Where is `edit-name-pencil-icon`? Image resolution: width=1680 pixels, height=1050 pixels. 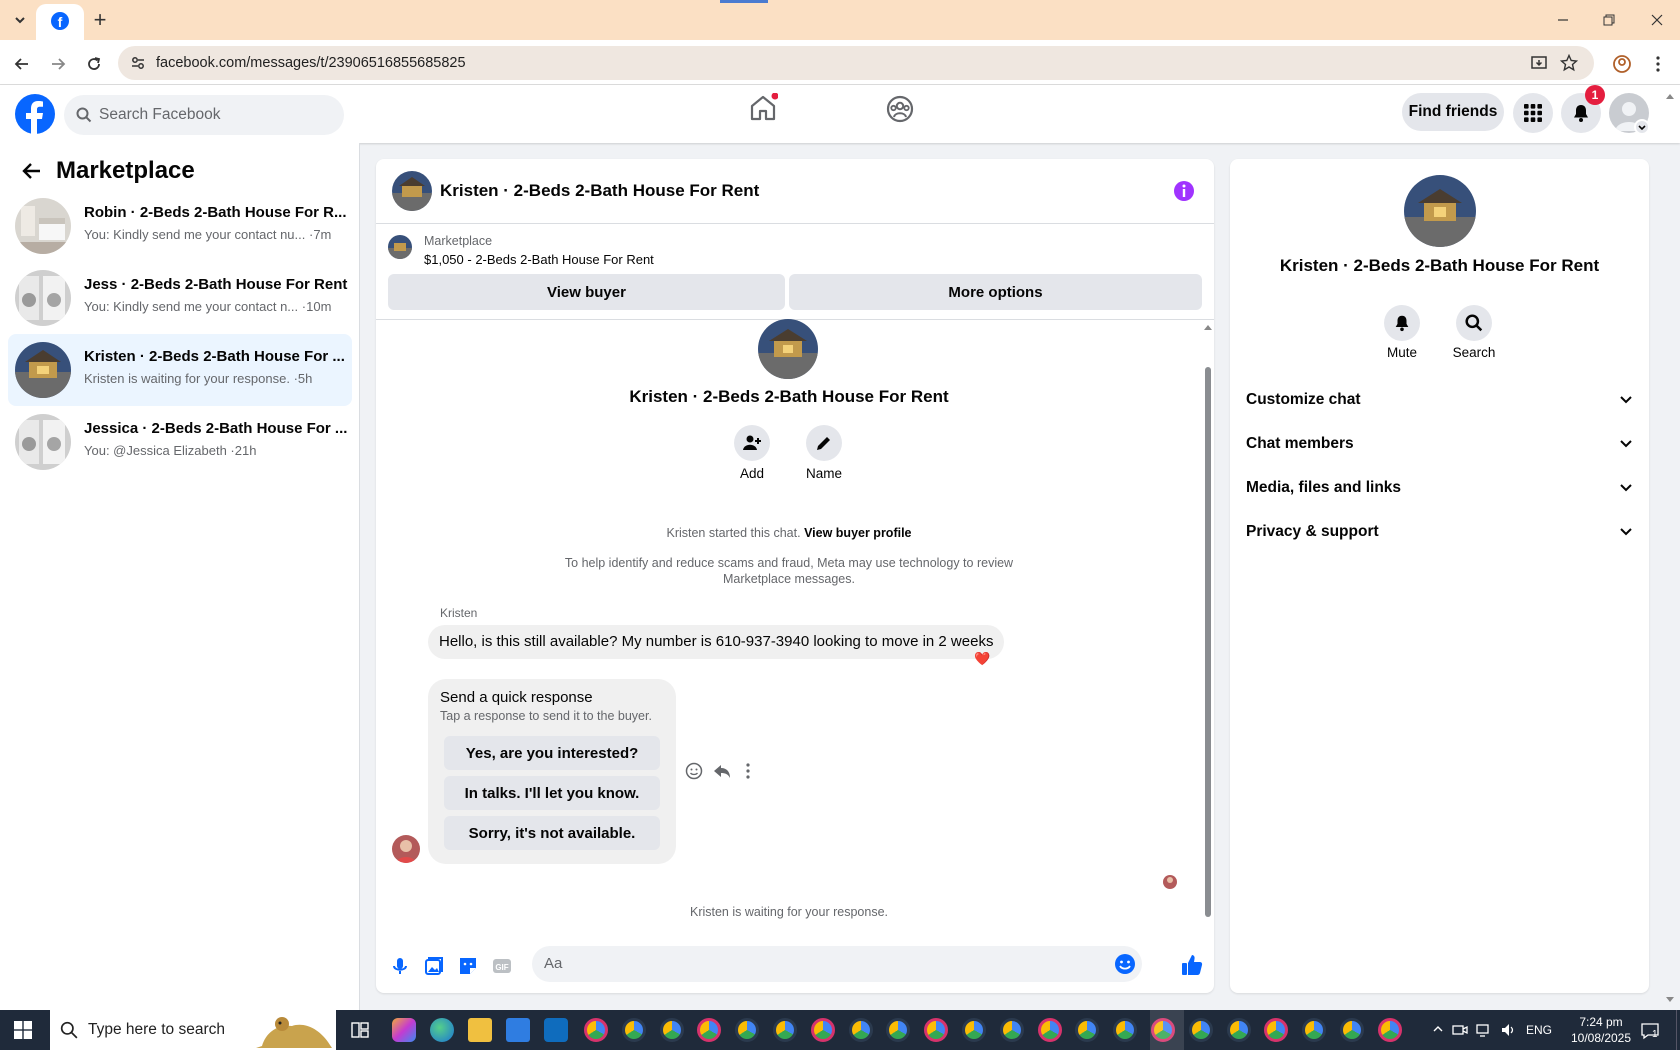
edit-name-pencil-icon is located at coordinates (824, 443).